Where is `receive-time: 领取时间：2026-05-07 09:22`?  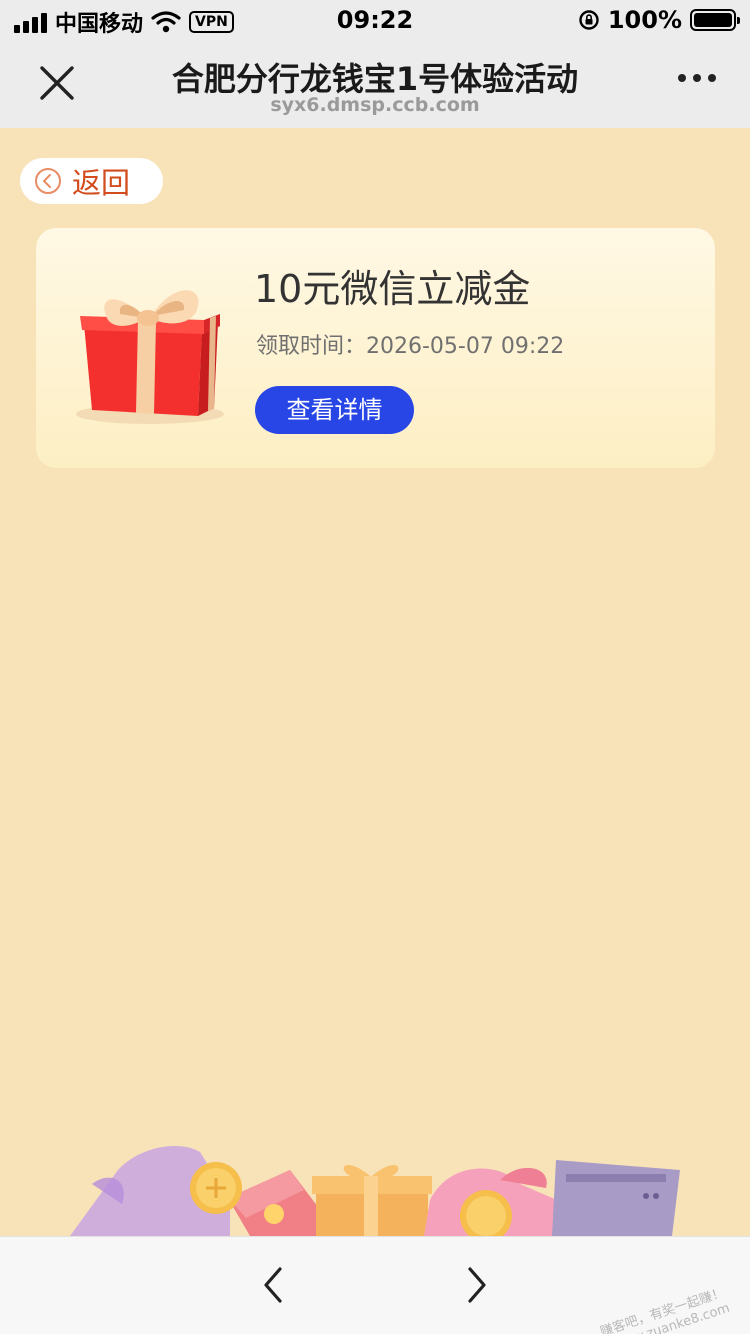 receive-time: 领取时间：2026-05-07 09:22 is located at coordinates (410, 346).